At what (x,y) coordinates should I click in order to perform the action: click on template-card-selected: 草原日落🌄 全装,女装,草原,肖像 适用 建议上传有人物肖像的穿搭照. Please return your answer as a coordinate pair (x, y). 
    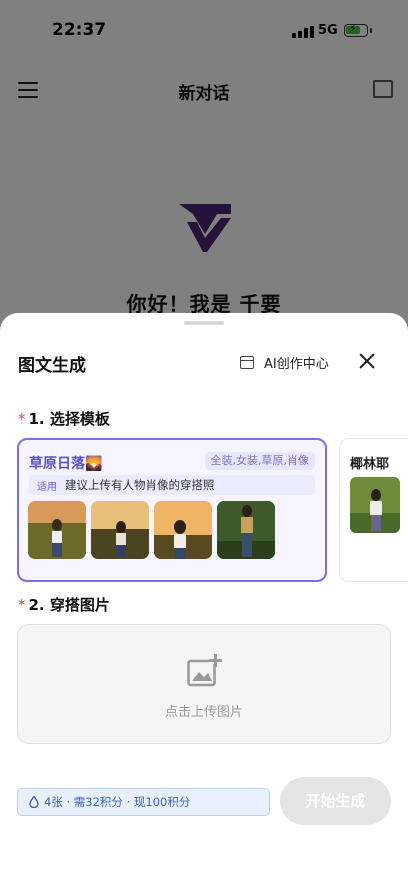
    Looking at the image, I should click on (172, 510).